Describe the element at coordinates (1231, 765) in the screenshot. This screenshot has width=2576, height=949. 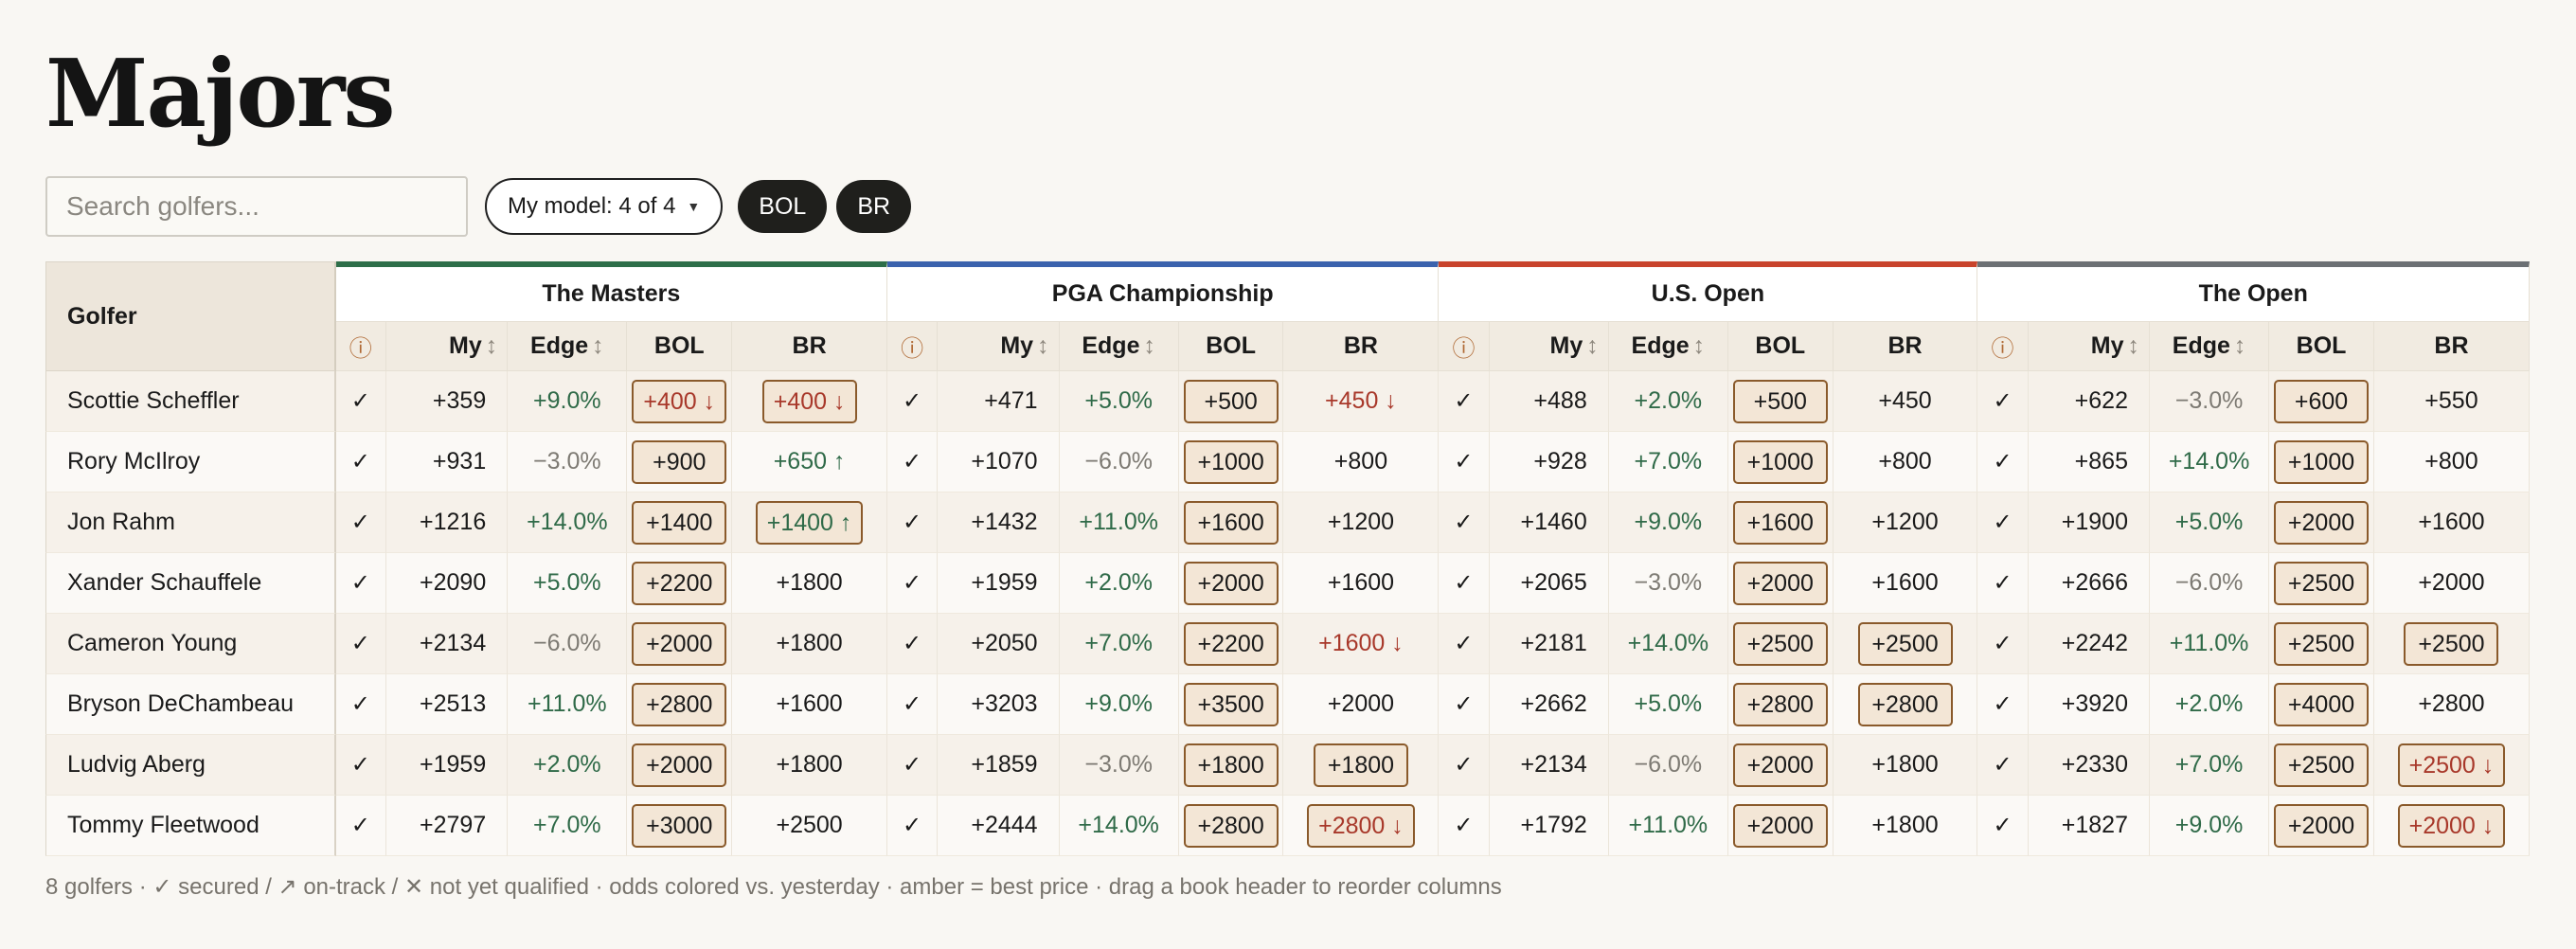
I see `bol-odds-cell: +1800` at that location.